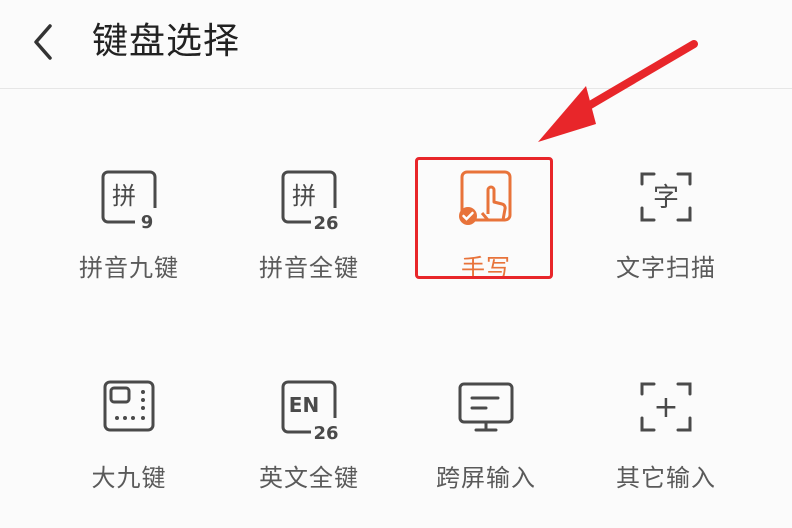 The width and height of the screenshot is (792, 528). Describe the element at coordinates (484, 218) in the screenshot. I see `selection-highlight-box` at that location.